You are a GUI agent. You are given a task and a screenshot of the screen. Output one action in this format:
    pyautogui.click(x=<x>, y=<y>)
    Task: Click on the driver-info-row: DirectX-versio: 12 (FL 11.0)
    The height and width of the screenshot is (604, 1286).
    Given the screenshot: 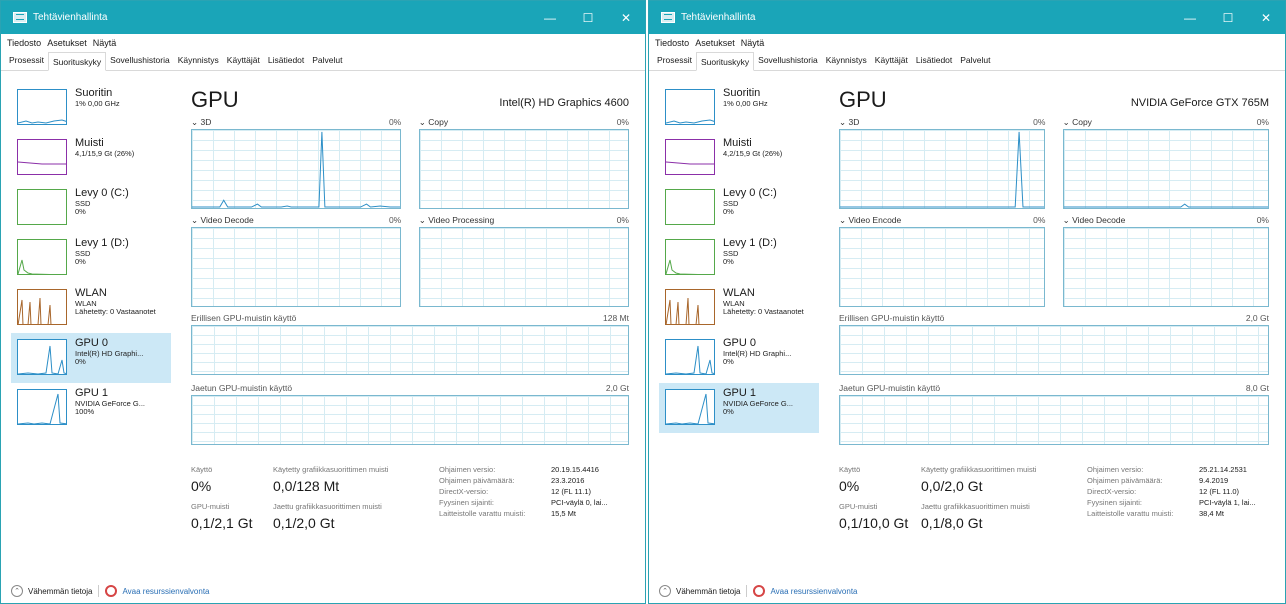 What is the action you would take?
    pyautogui.click(x=1171, y=491)
    